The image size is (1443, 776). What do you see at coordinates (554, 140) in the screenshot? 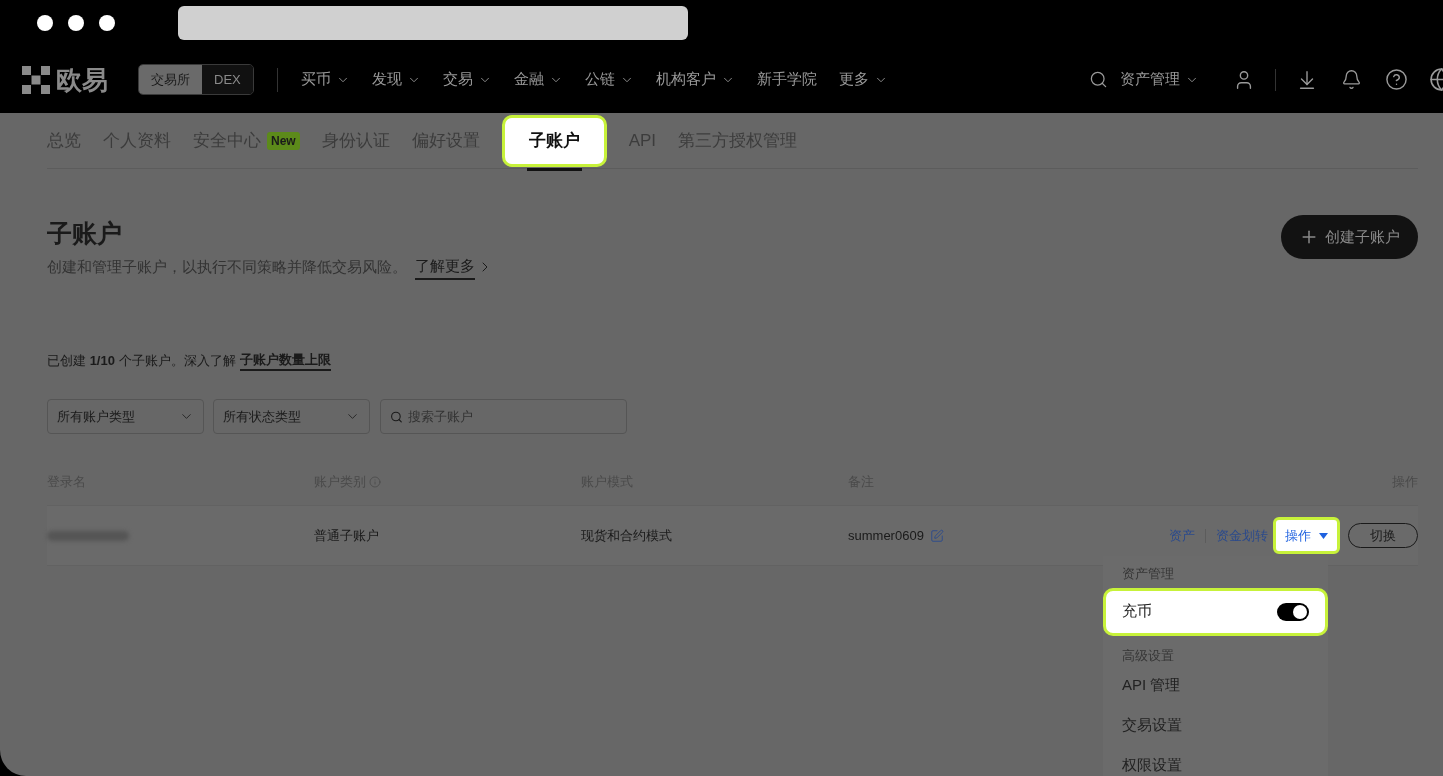
I see `tab: 子账户` at bounding box center [554, 140].